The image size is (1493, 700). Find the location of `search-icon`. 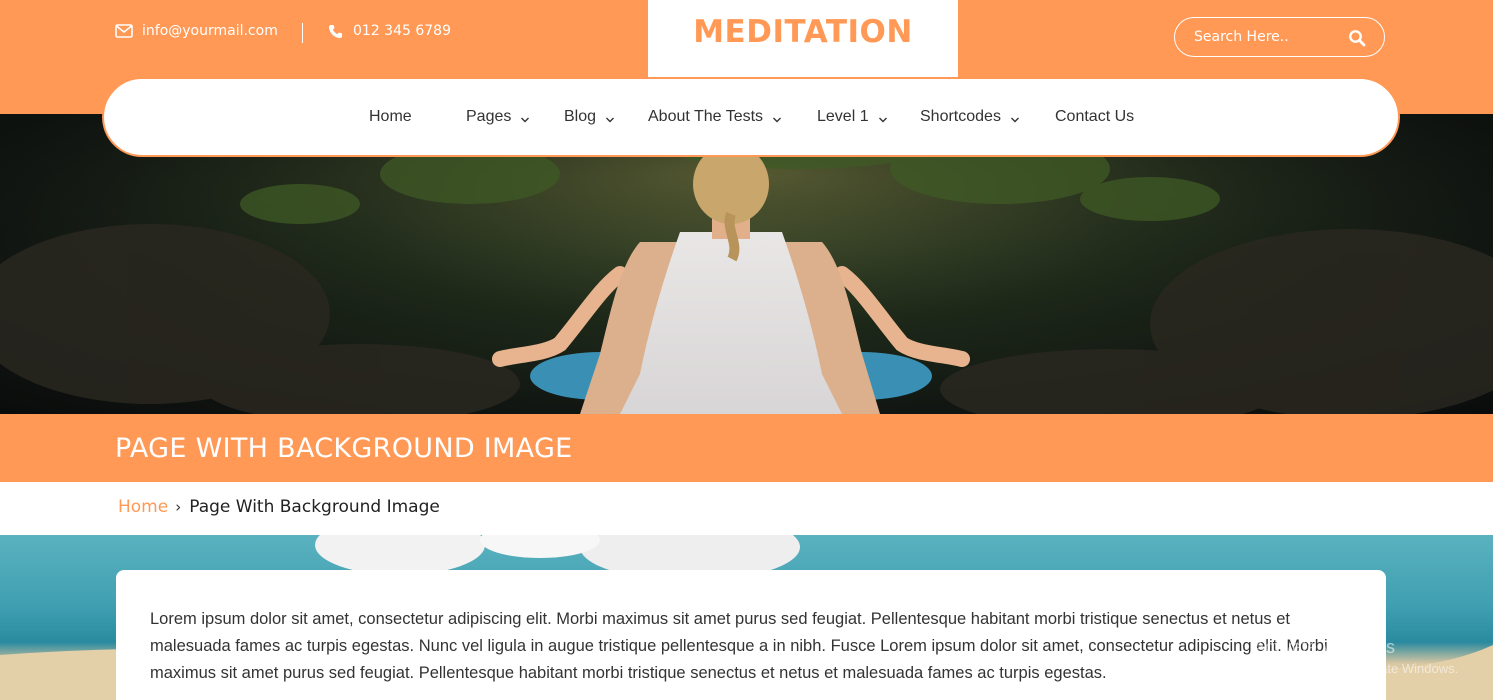

search-icon is located at coordinates (1357, 38).